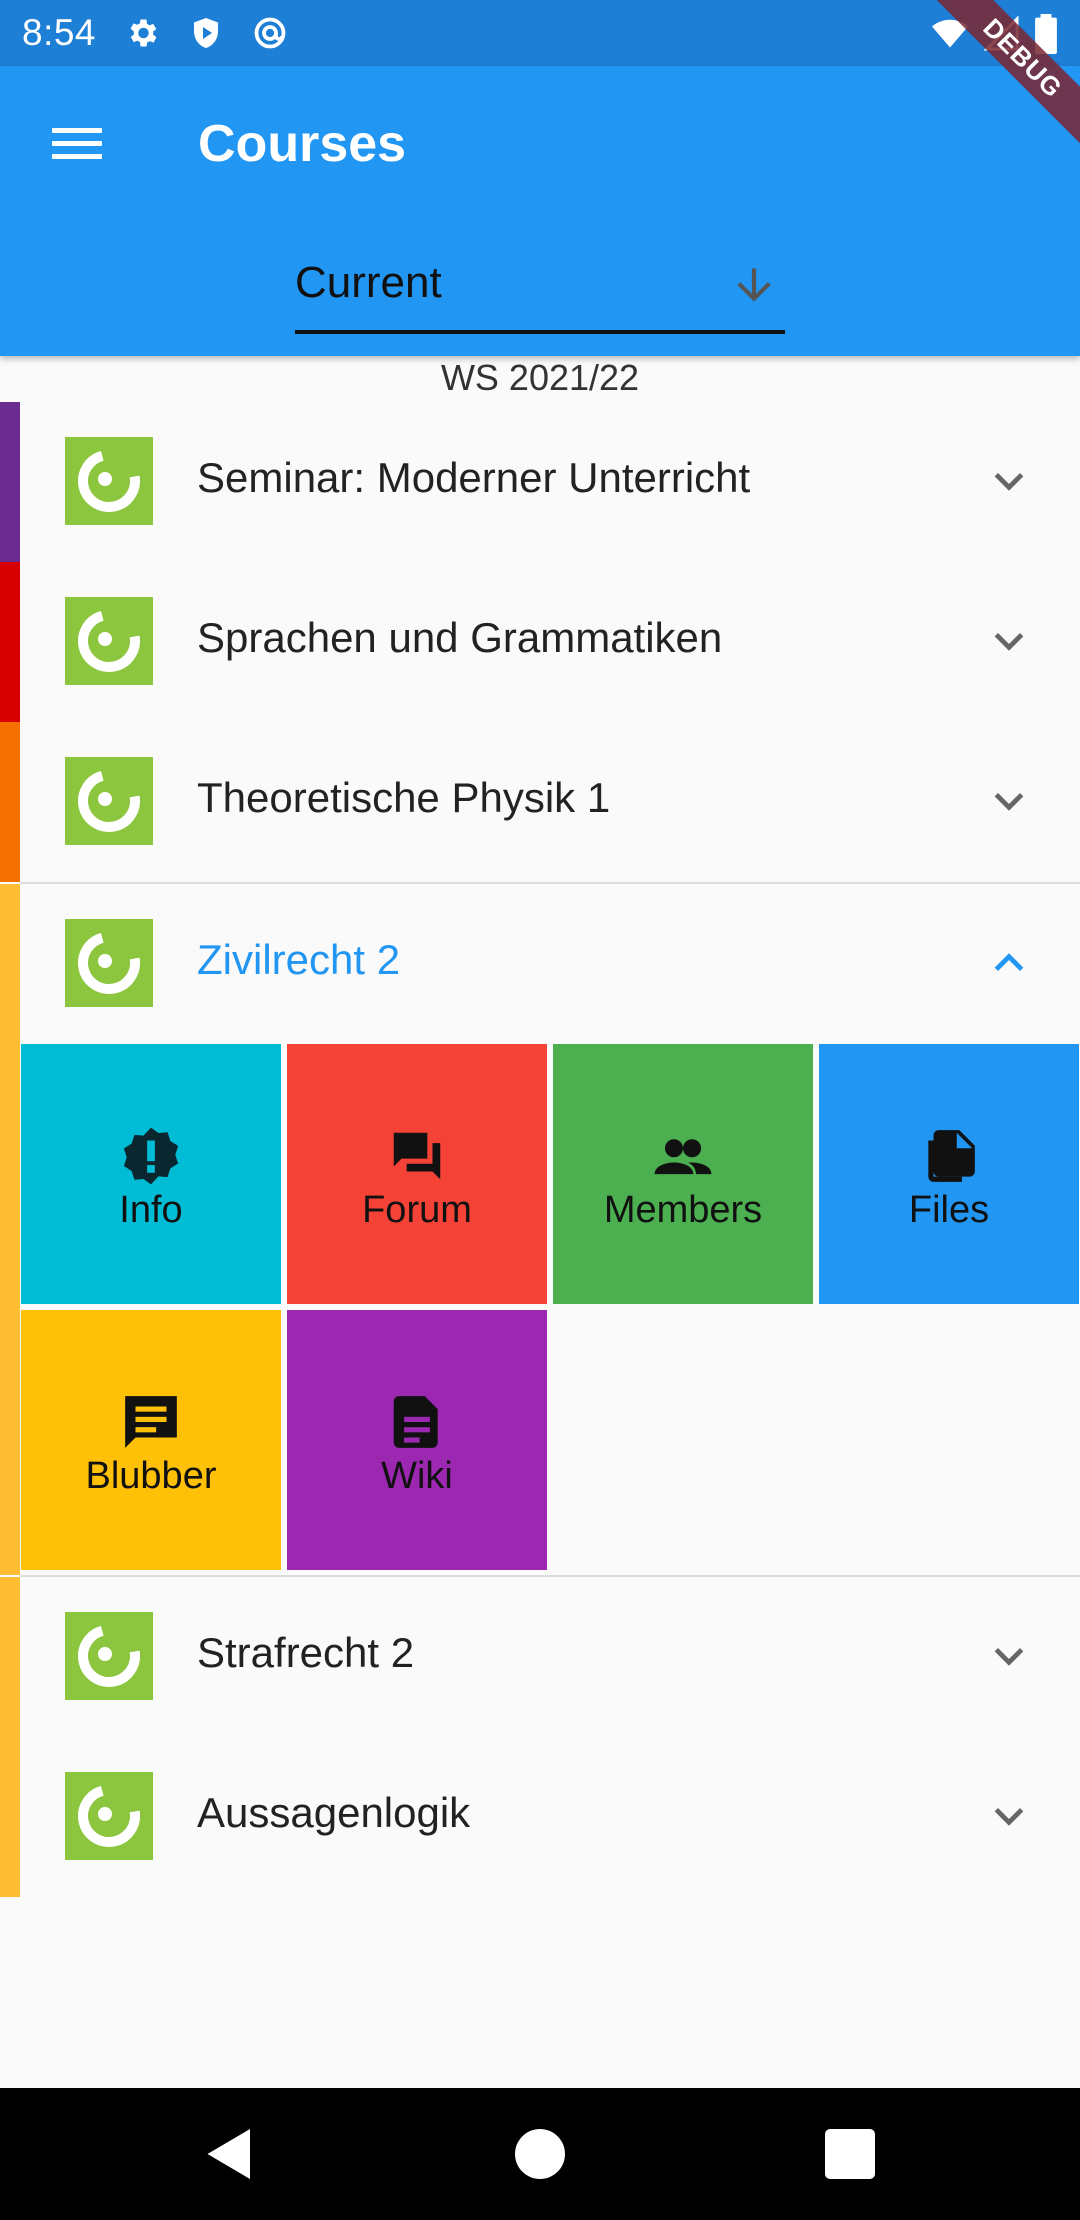 The width and height of the screenshot is (1080, 2220). I want to click on home-icon, so click(540, 2154).